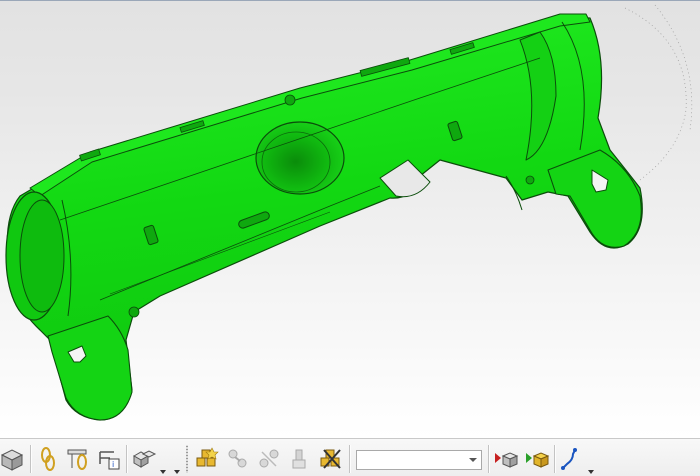 The height and width of the screenshot is (476, 700). What do you see at coordinates (537, 459) in the screenshot?
I see `play-assembly-icon` at bounding box center [537, 459].